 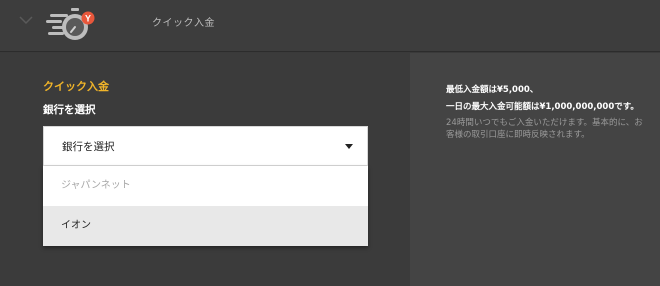 I want to click on caret-down-icon, so click(x=349, y=146).